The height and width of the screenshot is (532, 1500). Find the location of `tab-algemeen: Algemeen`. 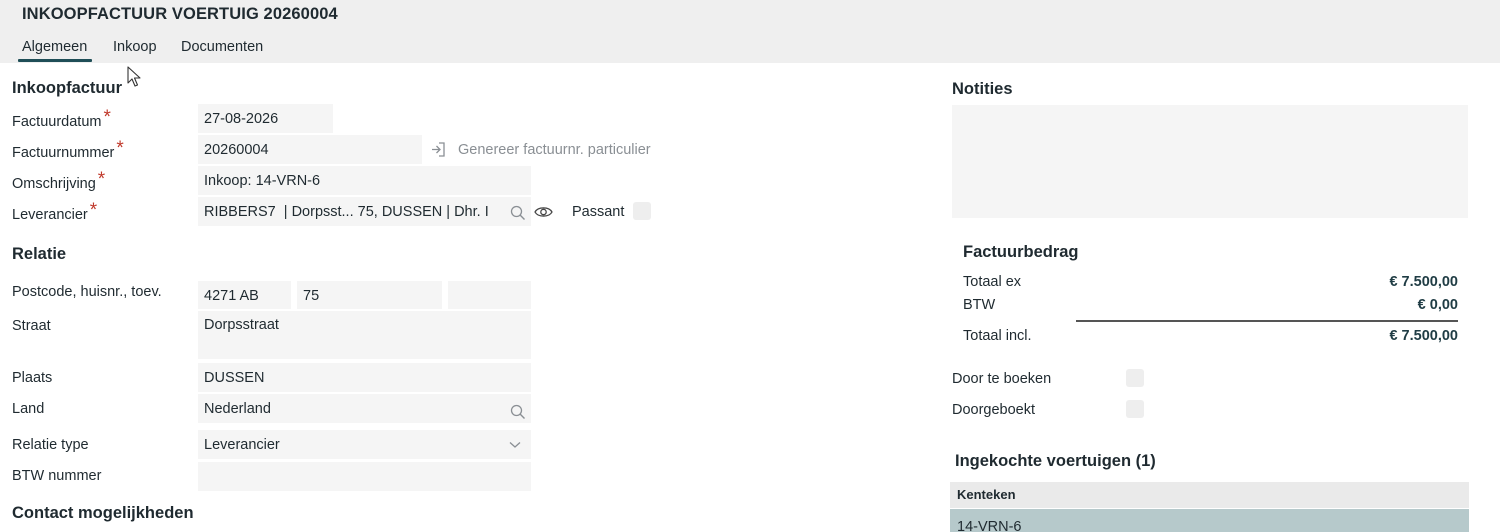

tab-algemeen: Algemeen is located at coordinates (54, 47).